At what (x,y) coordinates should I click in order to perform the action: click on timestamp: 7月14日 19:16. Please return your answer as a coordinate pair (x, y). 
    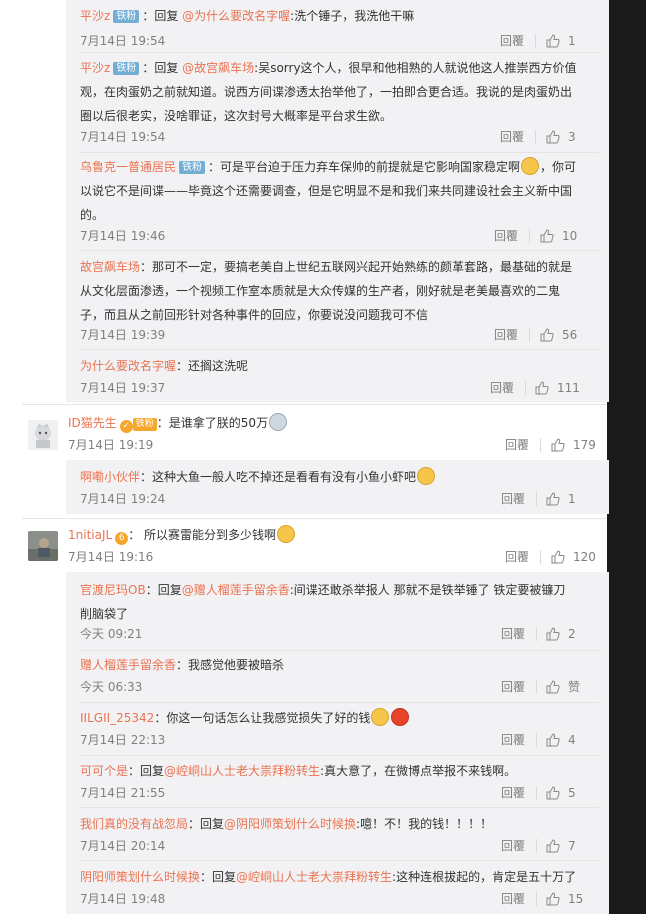
    Looking at the image, I should click on (111, 557).